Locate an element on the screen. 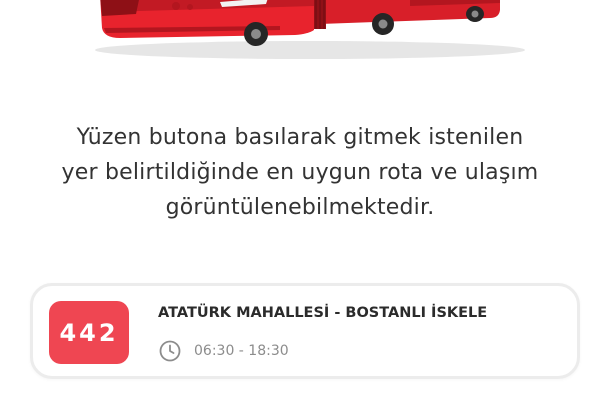  bus-icon is located at coordinates (310, 29).